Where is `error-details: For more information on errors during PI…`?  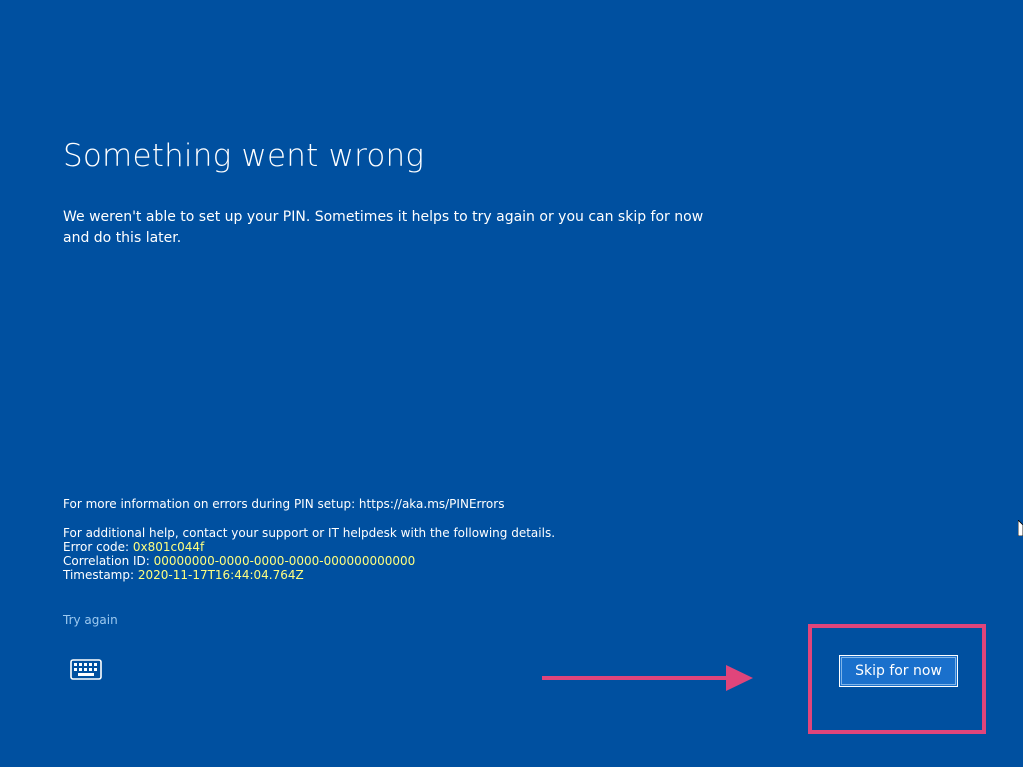 error-details: For more information on errors during PI… is located at coordinates (309, 539).